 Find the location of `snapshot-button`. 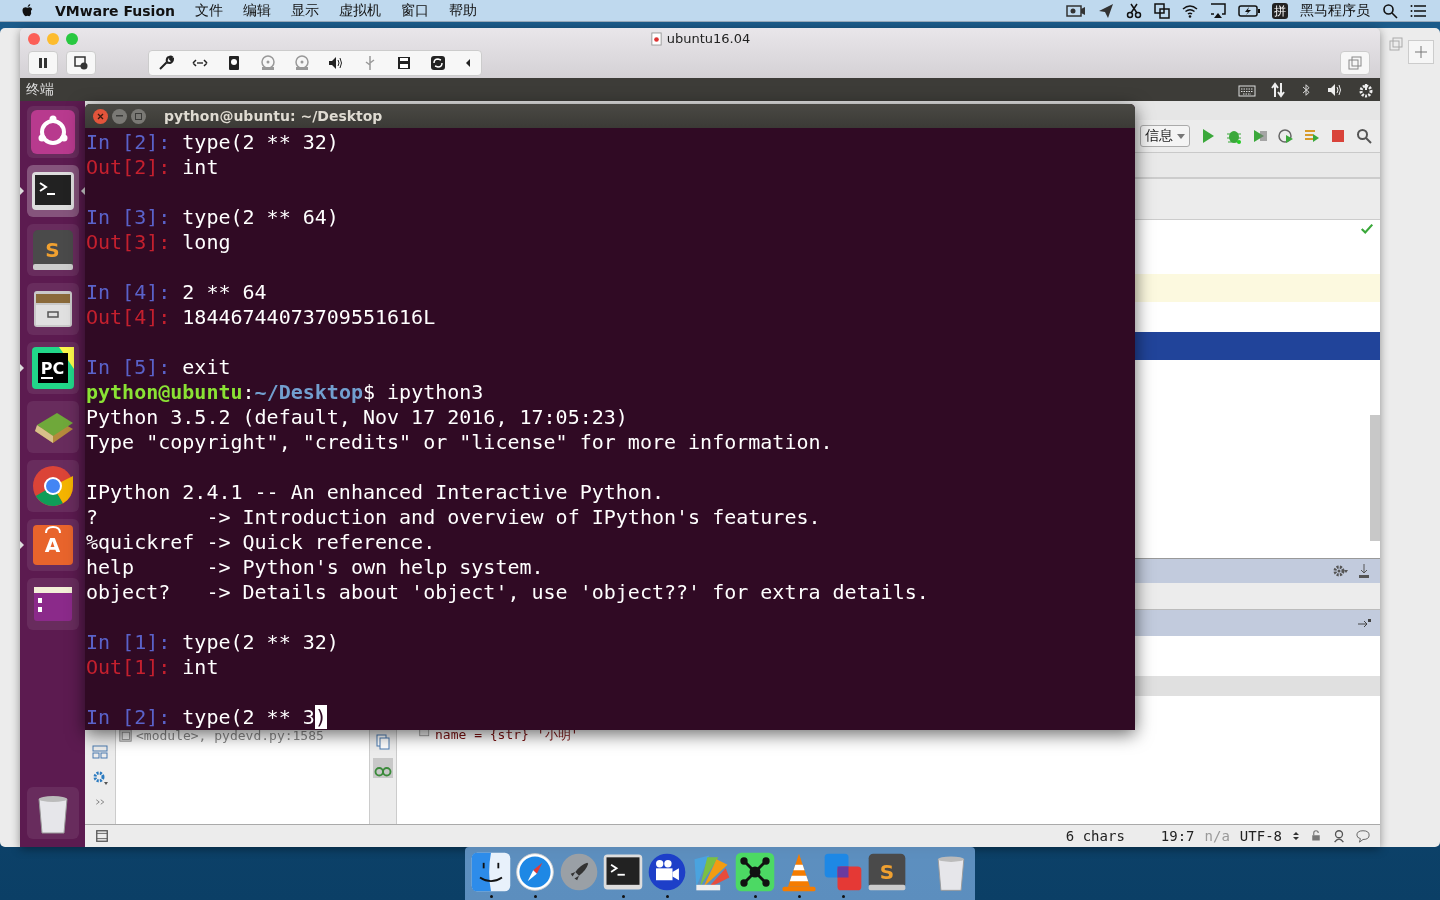

snapshot-button is located at coordinates (81, 63).